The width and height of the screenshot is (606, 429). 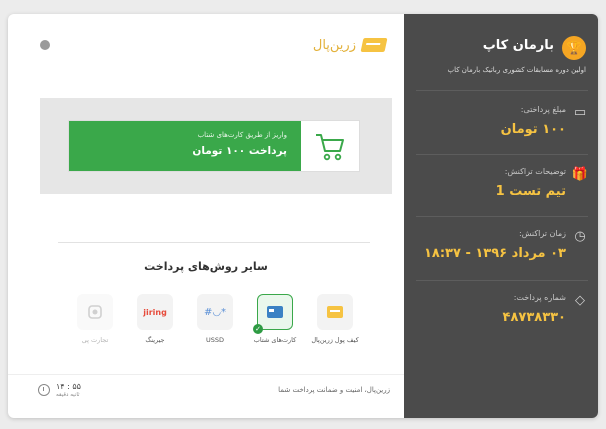 What do you see at coordinates (580, 112) in the screenshot?
I see `wallet-icon: ▭` at bounding box center [580, 112].